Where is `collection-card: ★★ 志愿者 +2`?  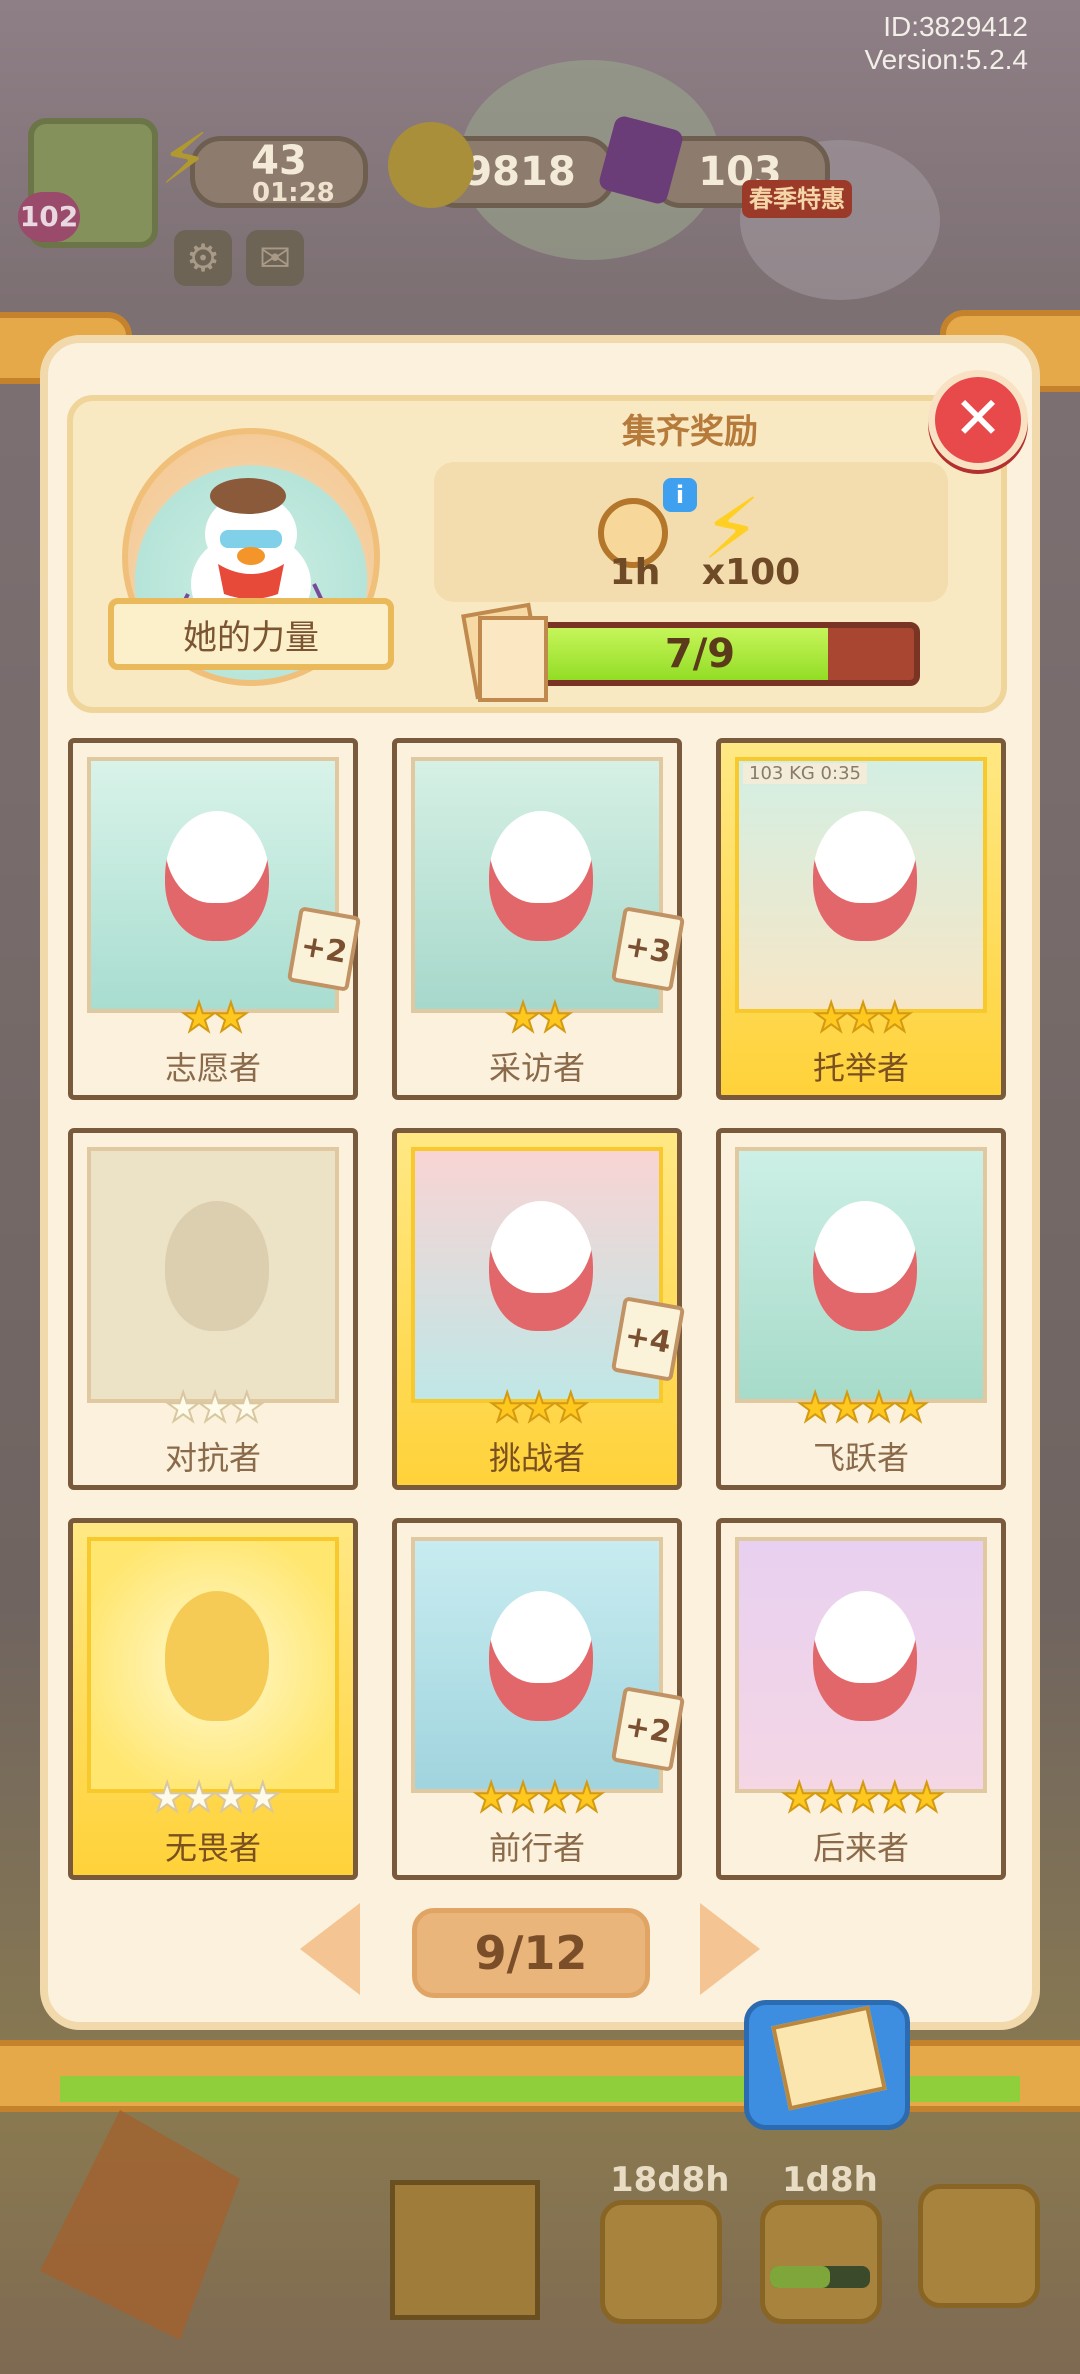
collection-card: ★★ 志愿者 +2 is located at coordinates (215, 919).